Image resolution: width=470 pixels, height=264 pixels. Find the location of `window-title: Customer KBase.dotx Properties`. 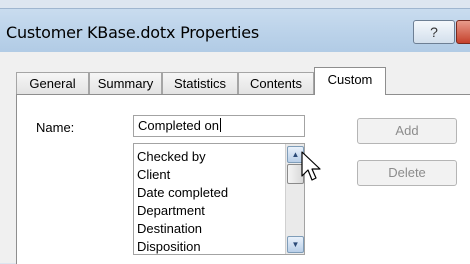

window-title: Customer KBase.dotx Properties is located at coordinates (132, 32).